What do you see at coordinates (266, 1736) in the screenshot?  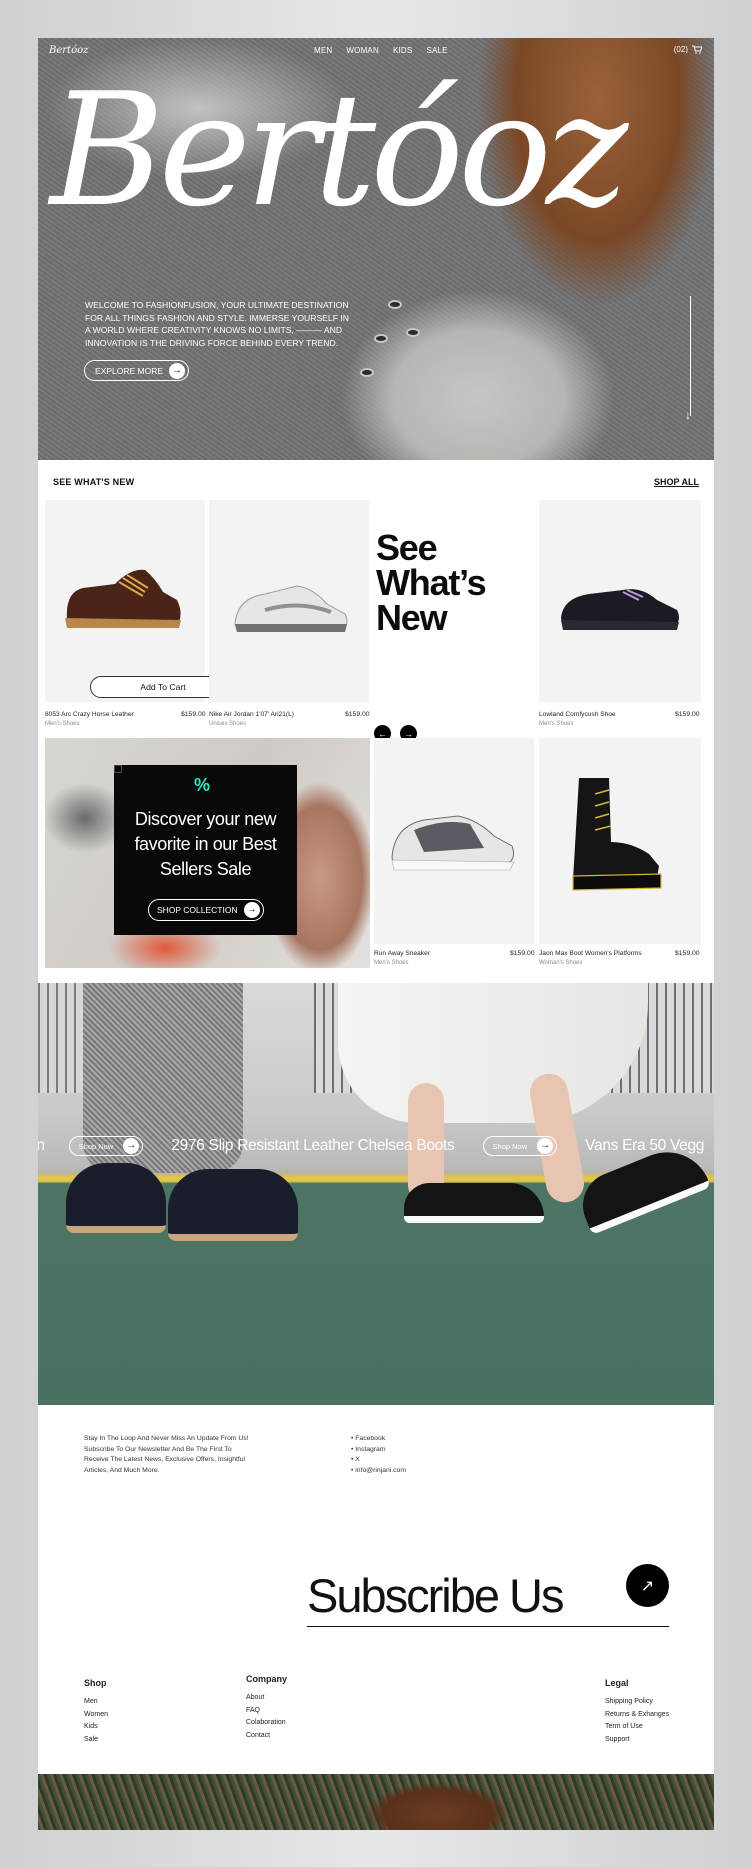 I see `footer-link: Contact` at bounding box center [266, 1736].